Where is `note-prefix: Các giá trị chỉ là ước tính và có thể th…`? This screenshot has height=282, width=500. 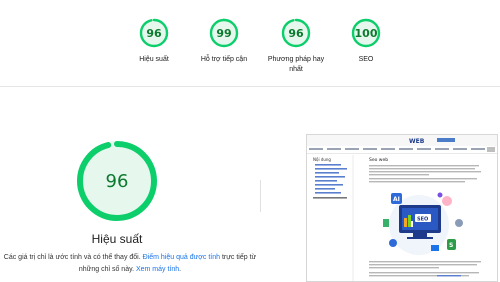
note-prefix: Các giá trị chỉ là ước tính và có thể th… is located at coordinates (73, 257).